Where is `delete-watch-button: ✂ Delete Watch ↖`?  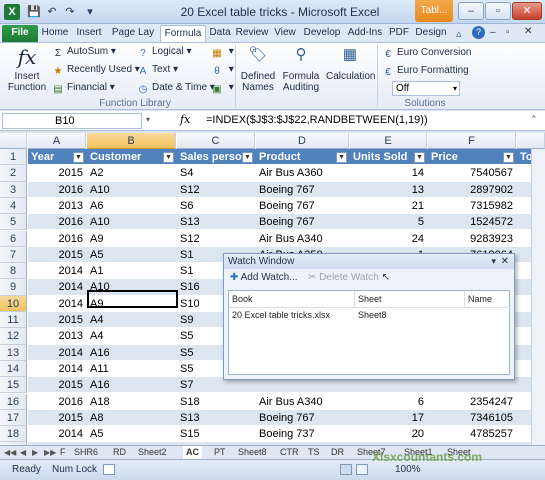 delete-watch-button: ✂ Delete Watch ↖ is located at coordinates (349, 277).